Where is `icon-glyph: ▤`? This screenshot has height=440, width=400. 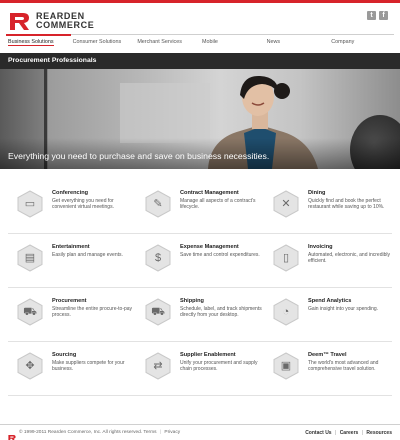 icon-glyph: ▤ is located at coordinates (30, 258).